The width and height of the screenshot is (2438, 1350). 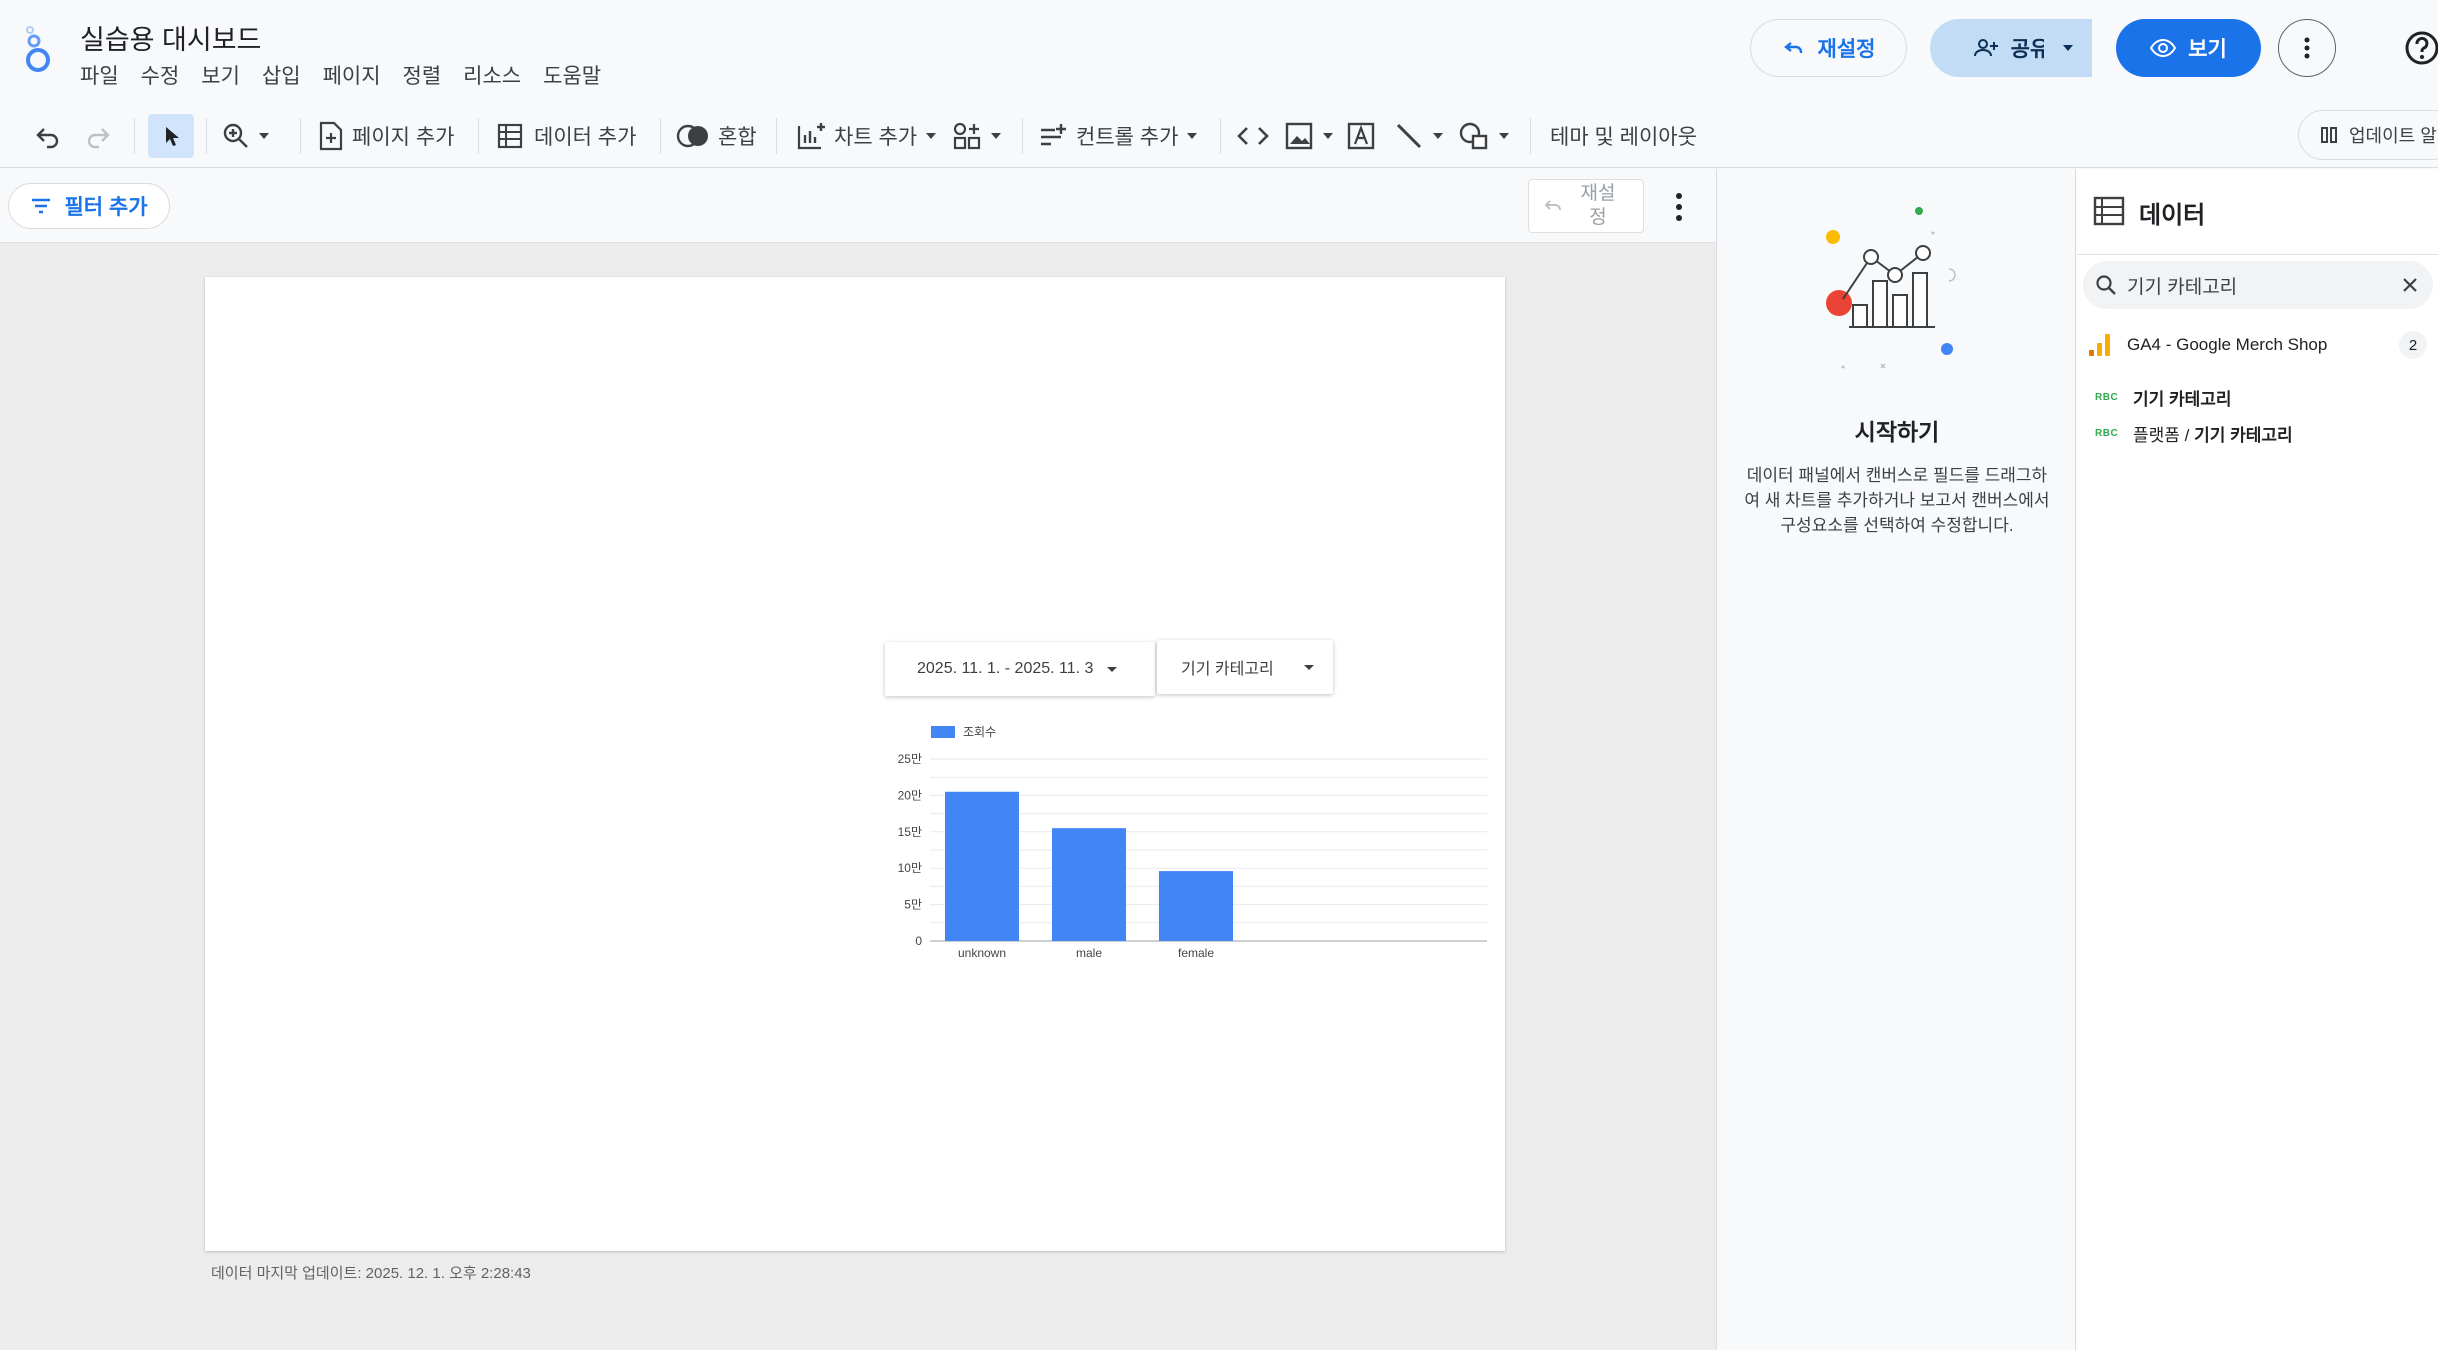 What do you see at coordinates (1005, 668) in the screenshot?
I see `date-range-value: 2025. 11. 1. - 2025. 11. 30.` at bounding box center [1005, 668].